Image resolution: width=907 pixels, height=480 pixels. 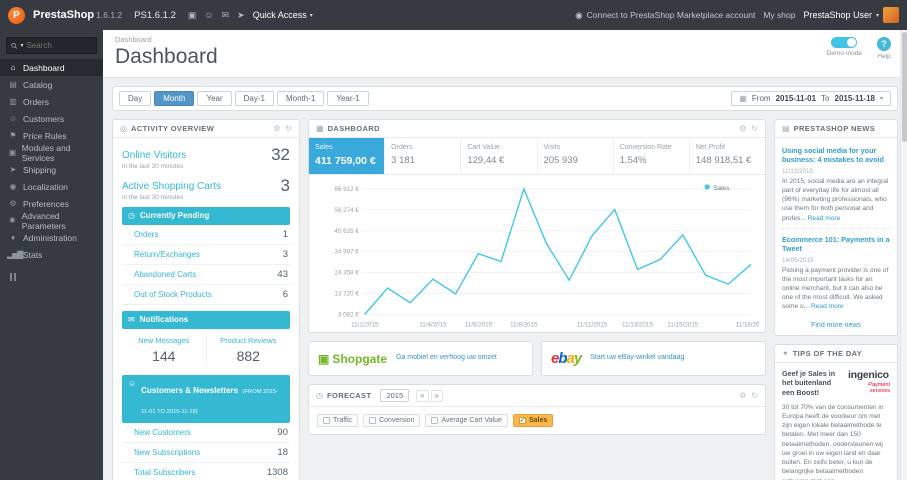 I want to click on previous-button: «, so click(x=422, y=395).